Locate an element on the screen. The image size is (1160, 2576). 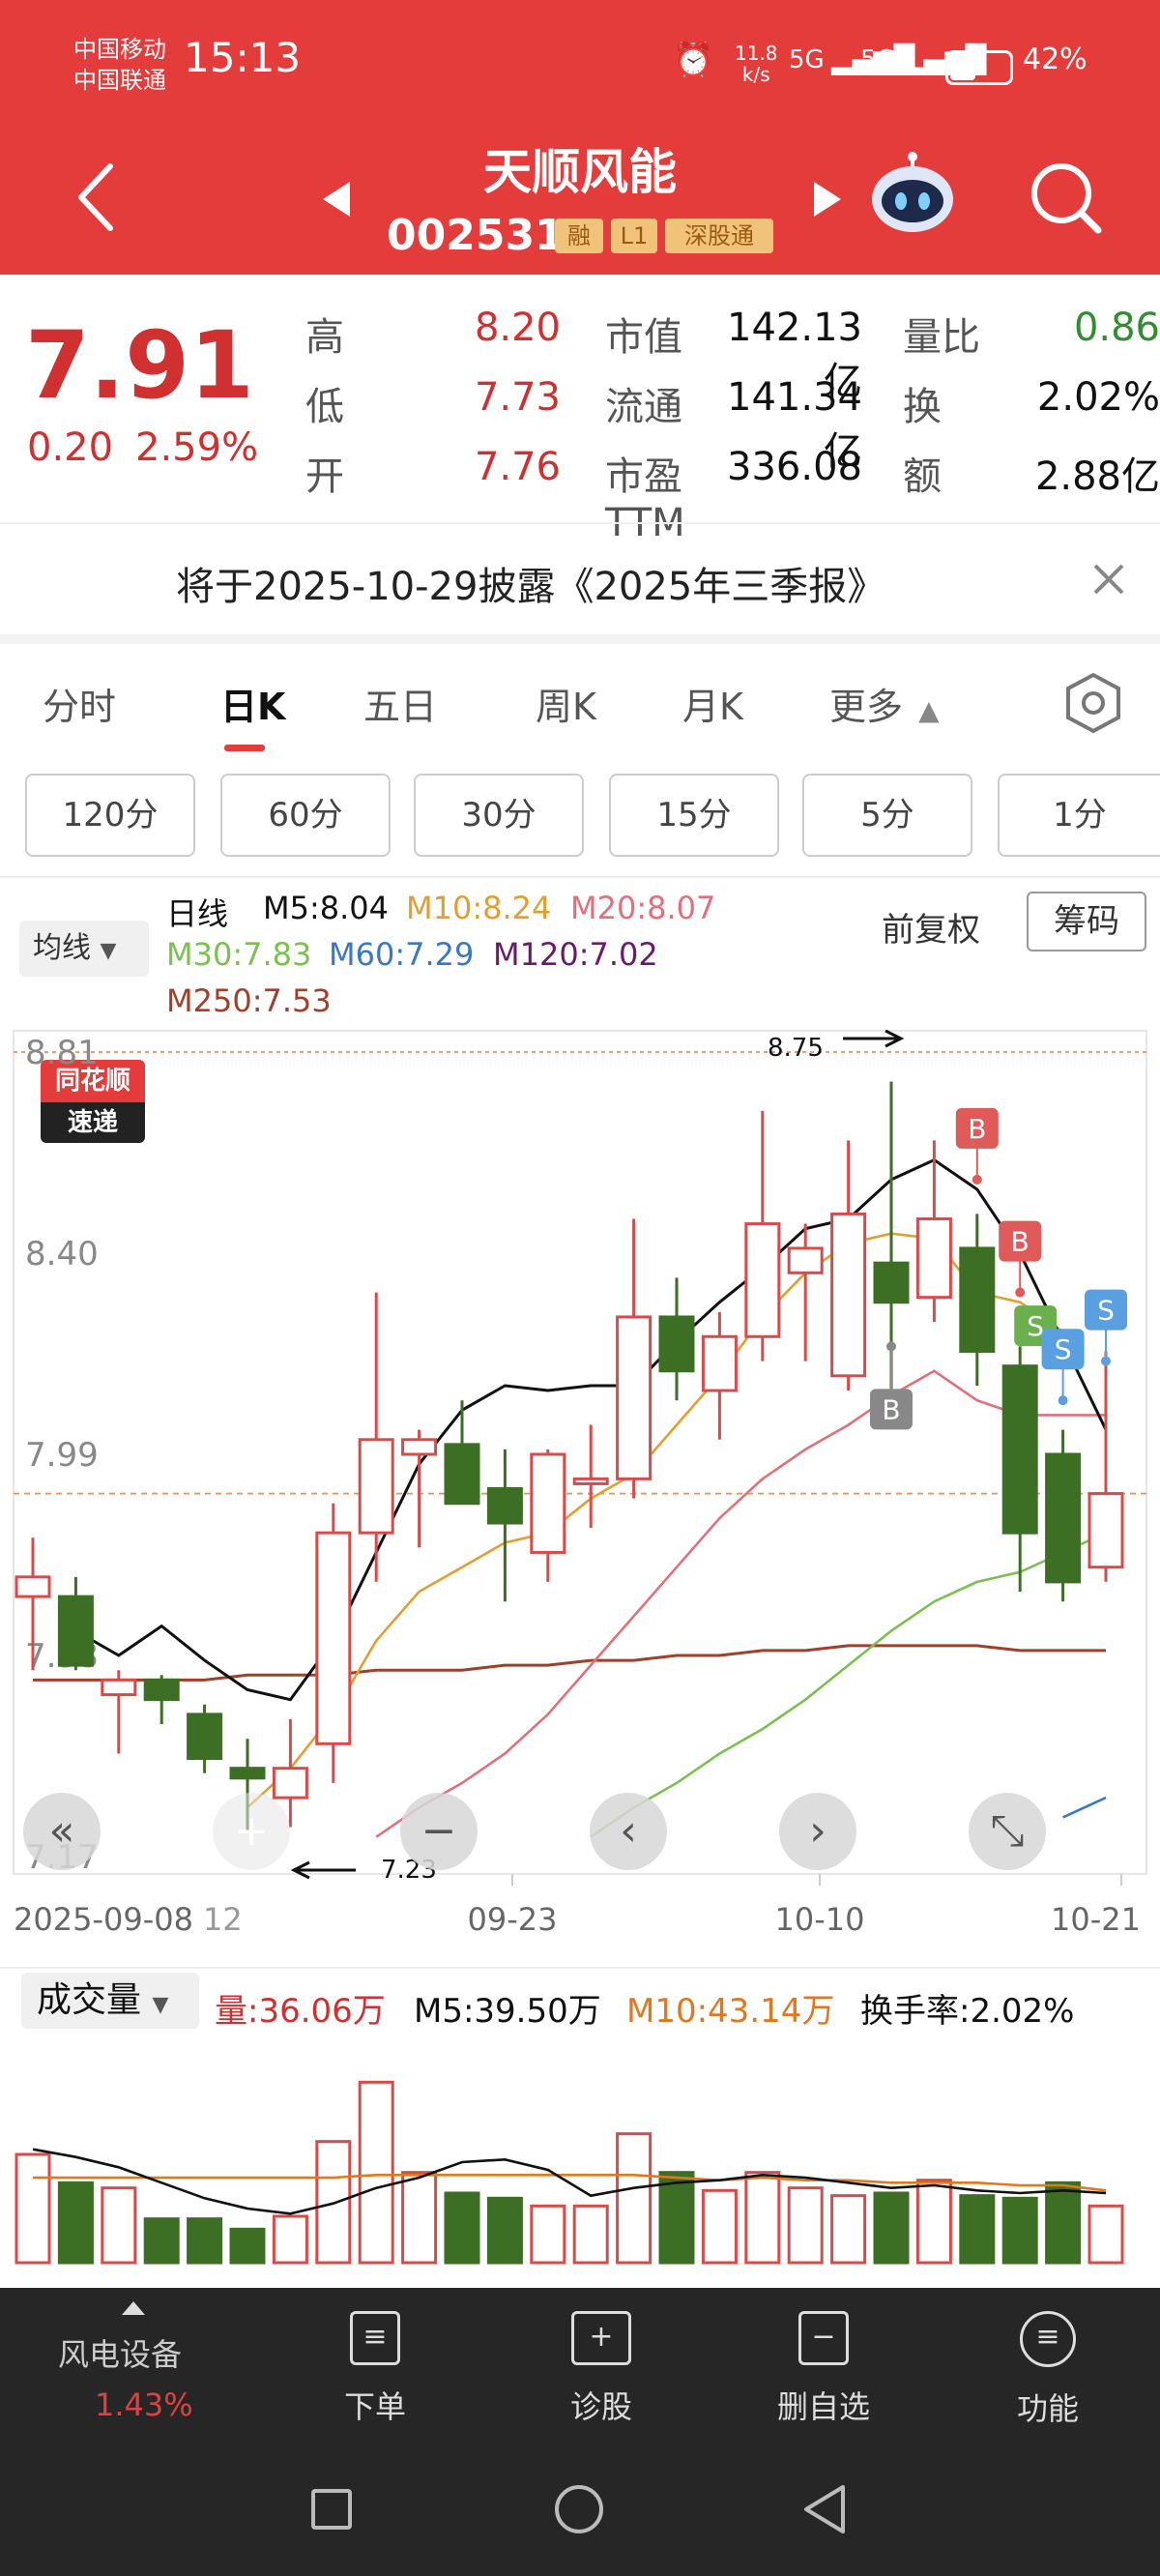
price-adjust-option: 前复权 is located at coordinates (931, 927).